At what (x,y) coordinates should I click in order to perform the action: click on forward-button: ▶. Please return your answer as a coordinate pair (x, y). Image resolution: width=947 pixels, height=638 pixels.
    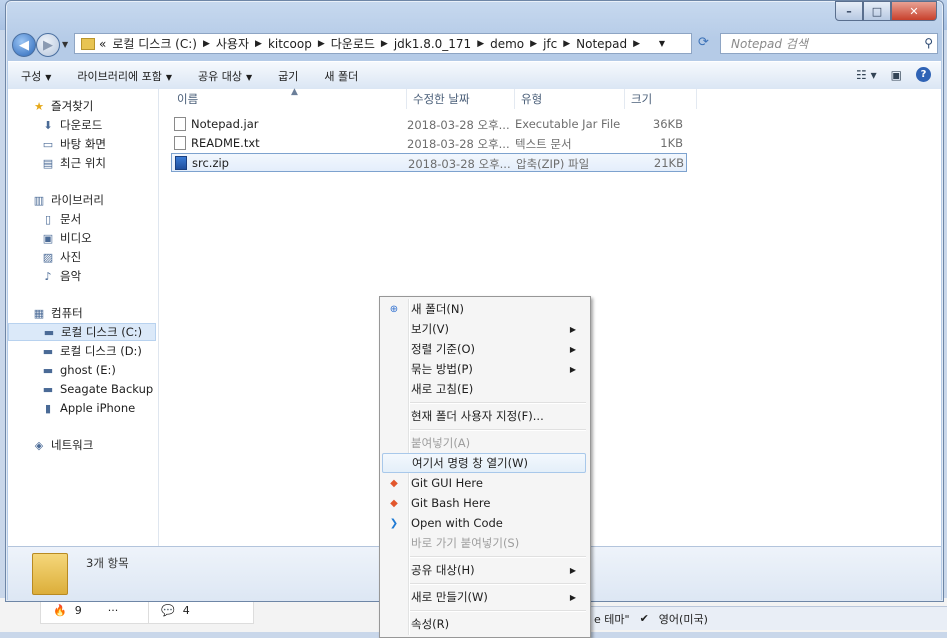
    Looking at the image, I should click on (48, 45).